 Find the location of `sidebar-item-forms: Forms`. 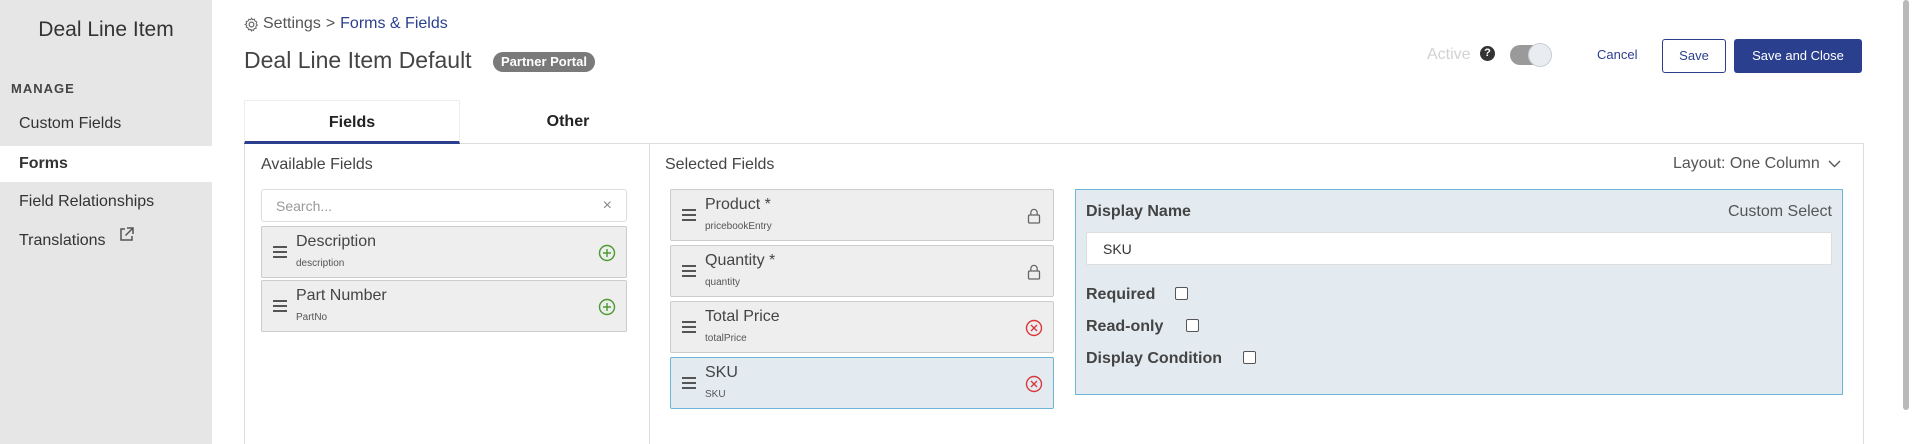

sidebar-item-forms: Forms is located at coordinates (106, 164).